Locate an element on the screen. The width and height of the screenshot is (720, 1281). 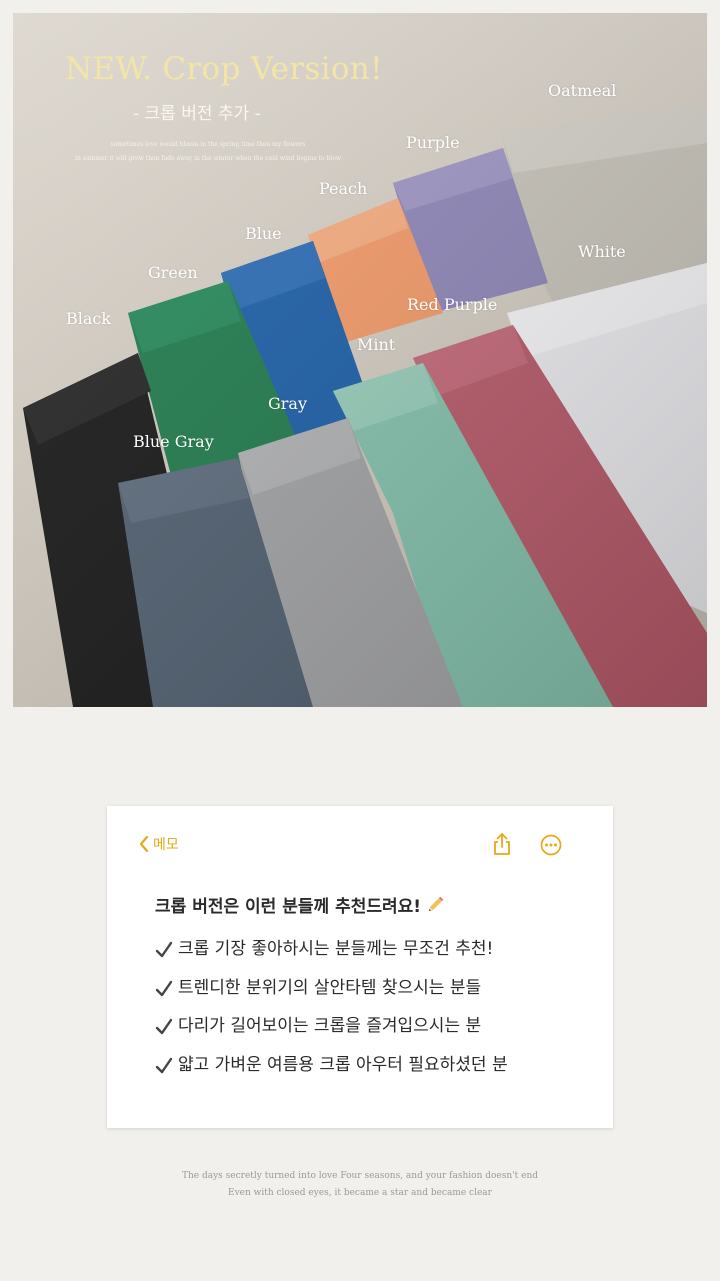
color-label-mint: Mint is located at coordinates (376, 344).